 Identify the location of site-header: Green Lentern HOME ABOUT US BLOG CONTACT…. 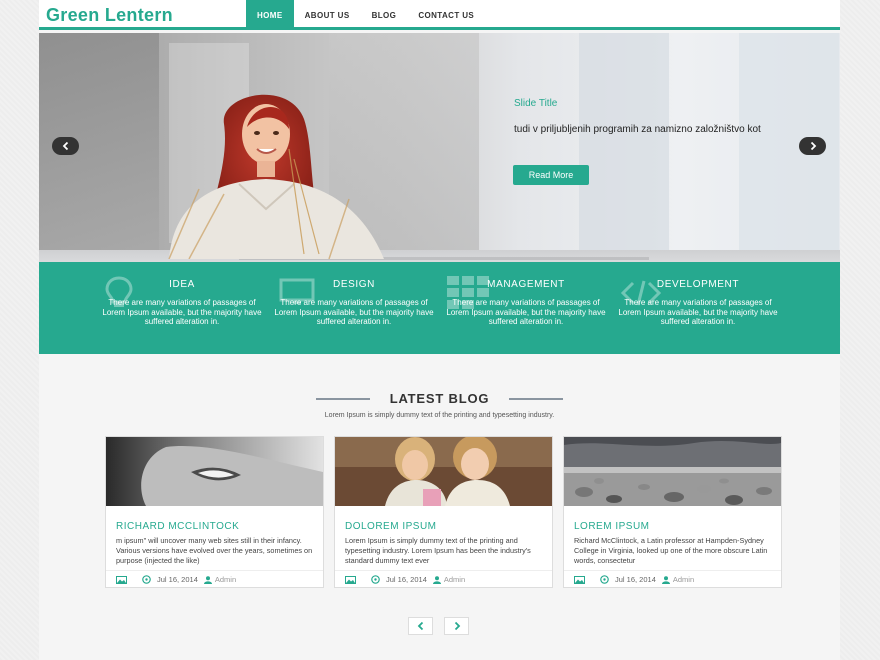
(439, 15).